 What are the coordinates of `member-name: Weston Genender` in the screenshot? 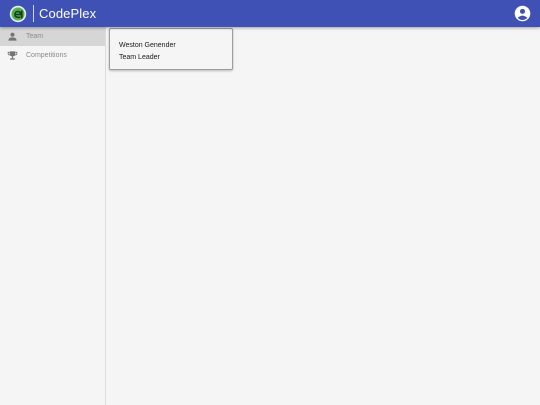 It's located at (147, 45).